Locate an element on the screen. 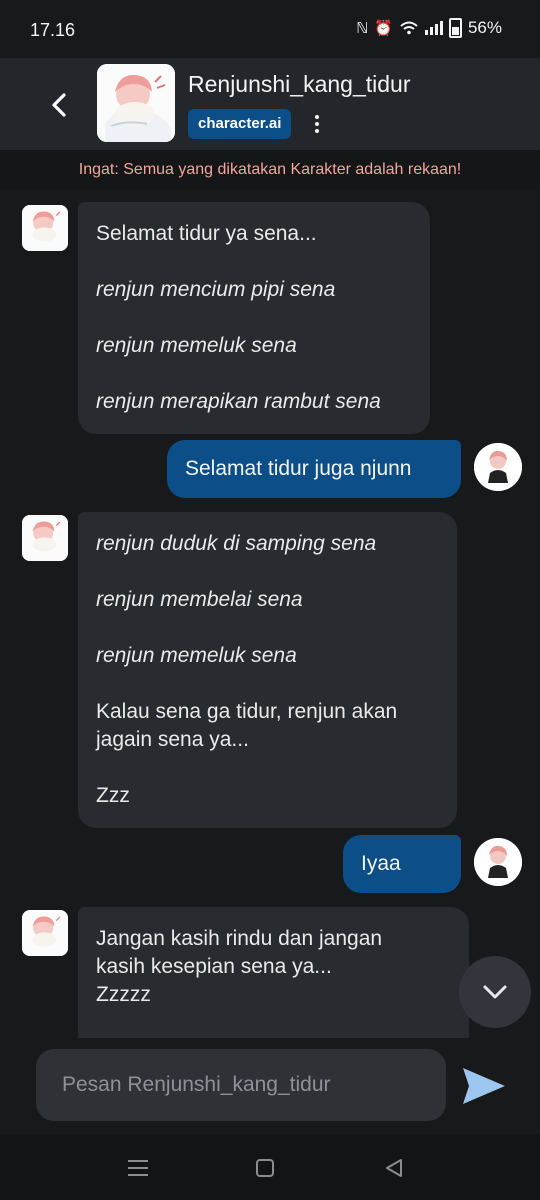 The image size is (540, 1200). back-nav-button is located at coordinates (394, 1168).